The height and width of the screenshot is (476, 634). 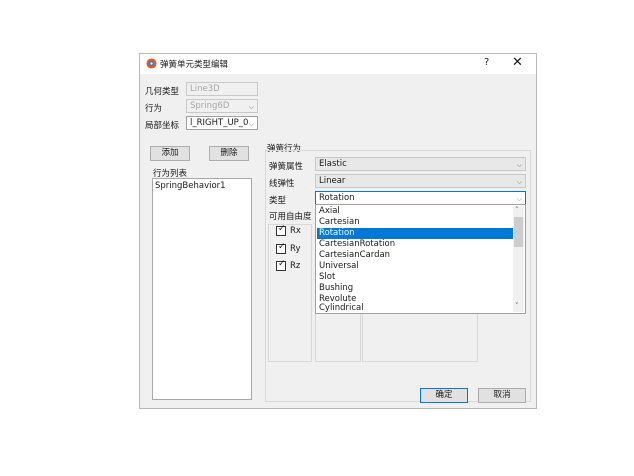 I want to click on geometry-type-field: Line3D, so click(x=222, y=89).